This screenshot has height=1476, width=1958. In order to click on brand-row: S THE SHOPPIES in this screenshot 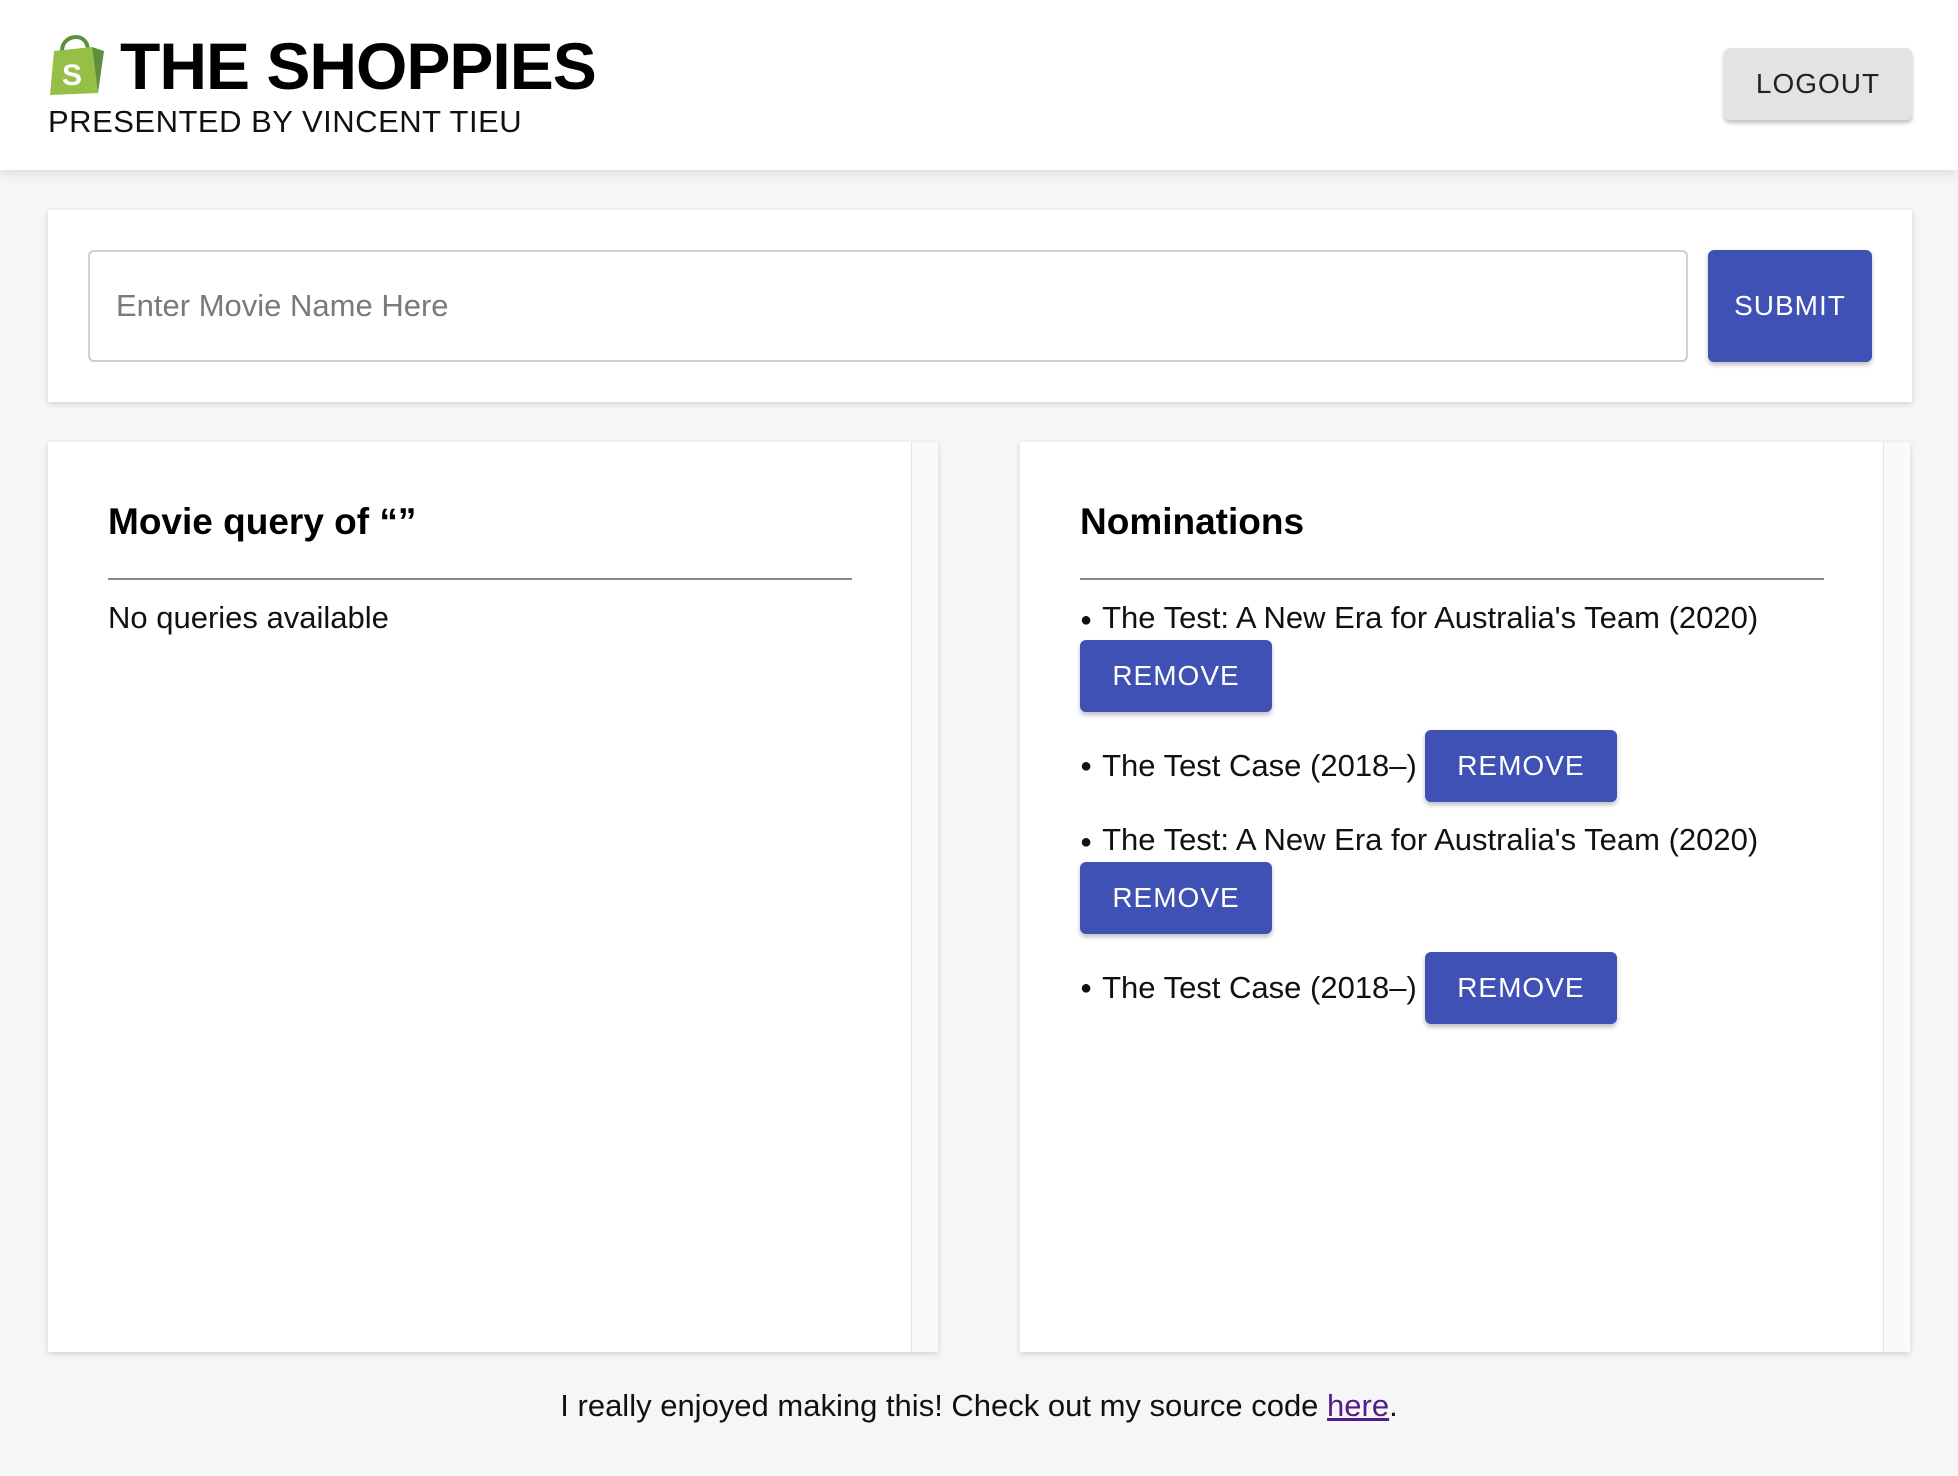, I will do `click(322, 66)`.